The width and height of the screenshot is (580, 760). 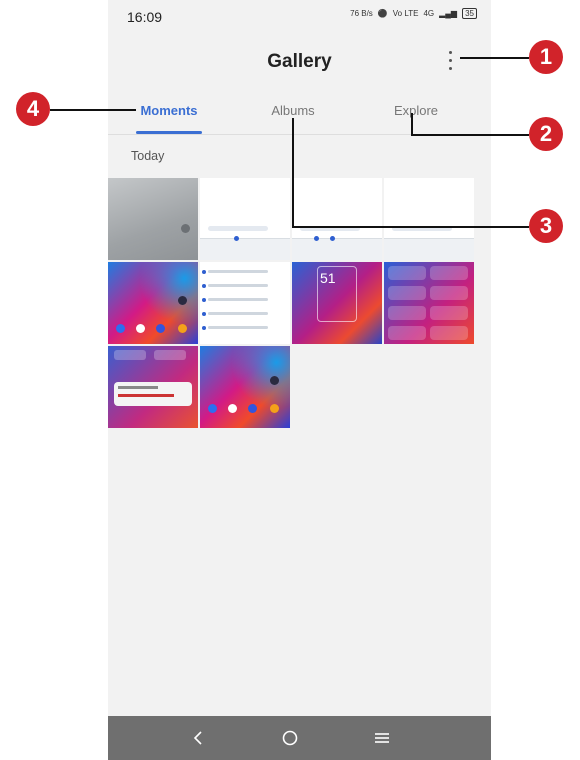 I want to click on status-bar: 16:09 76 B/s ⚫ Vo LTE 4G ▂▄▆ 35, so click(x=299, y=17).